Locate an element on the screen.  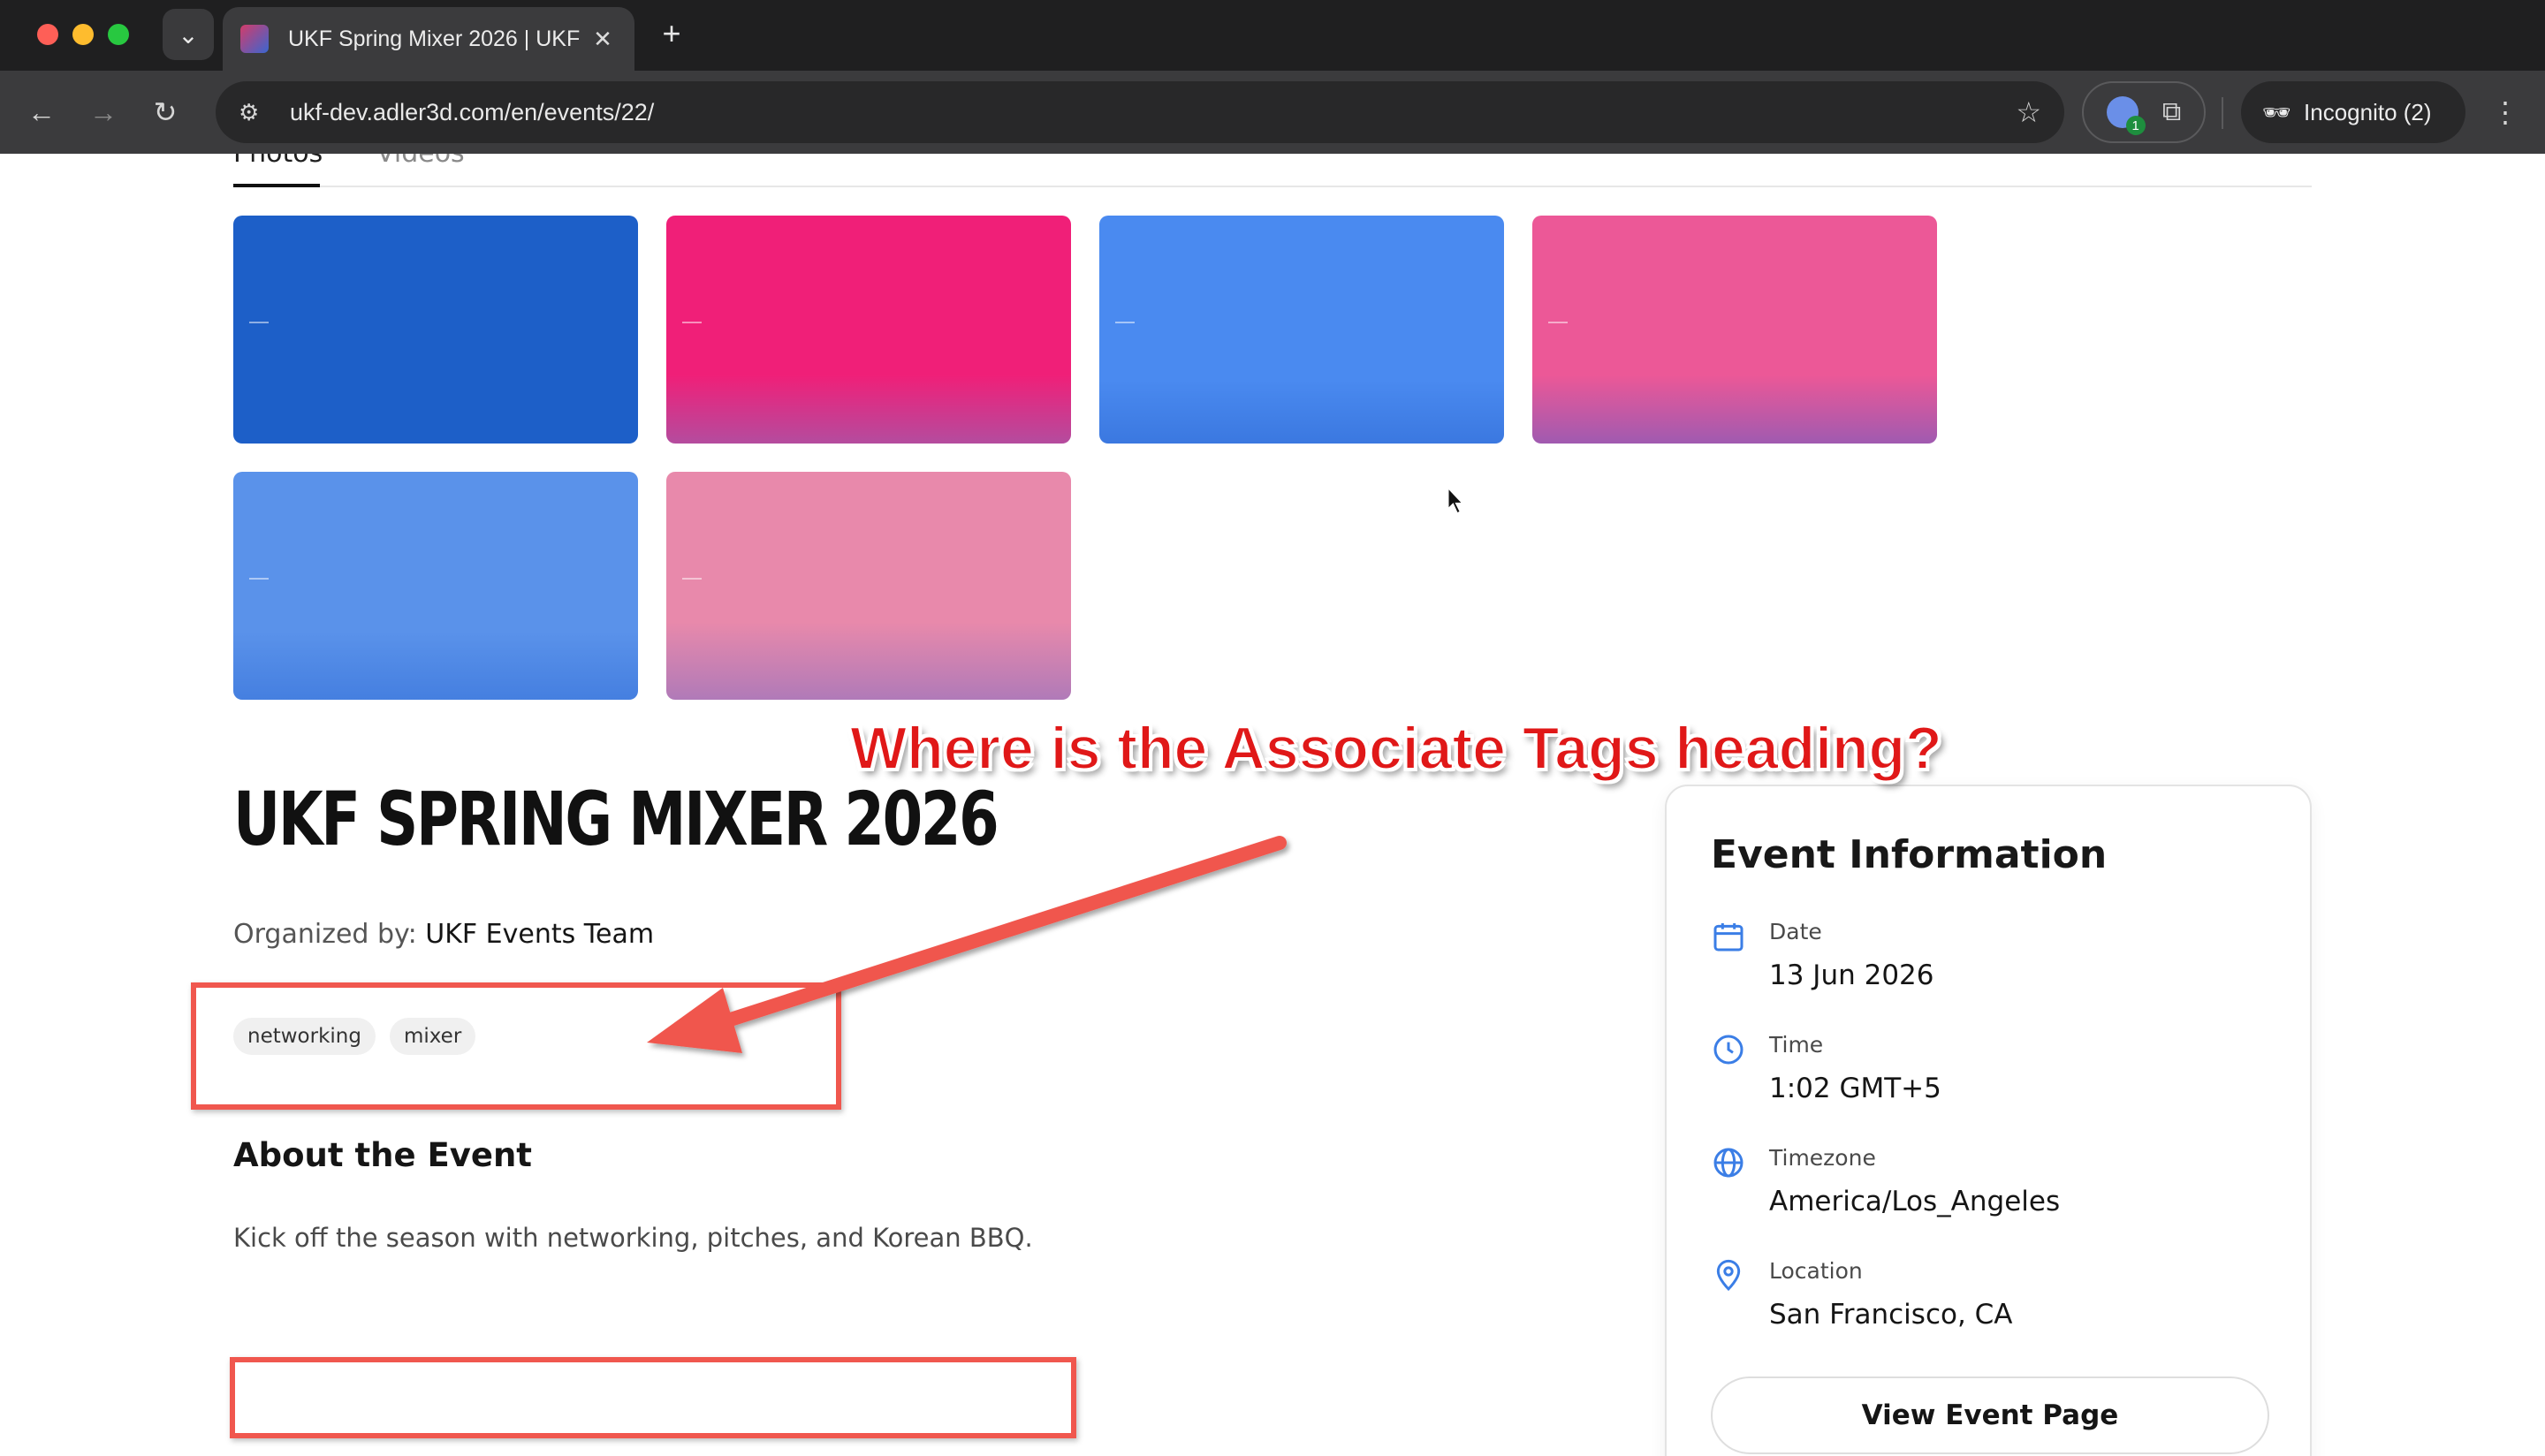
incognito-icon: 🕶 is located at coordinates (2277, 111).